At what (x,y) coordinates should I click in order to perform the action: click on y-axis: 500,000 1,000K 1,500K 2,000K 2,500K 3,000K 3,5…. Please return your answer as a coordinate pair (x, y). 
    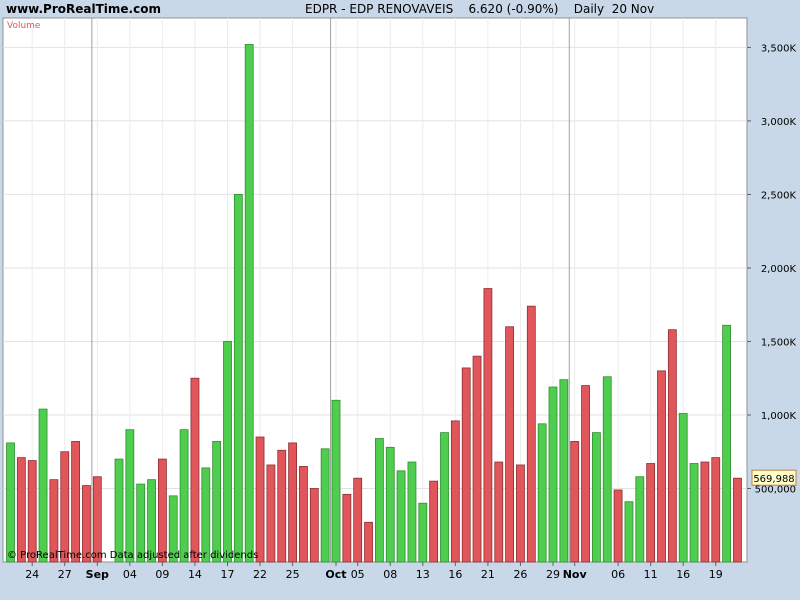
    Looking at the image, I should click on (771, 269).